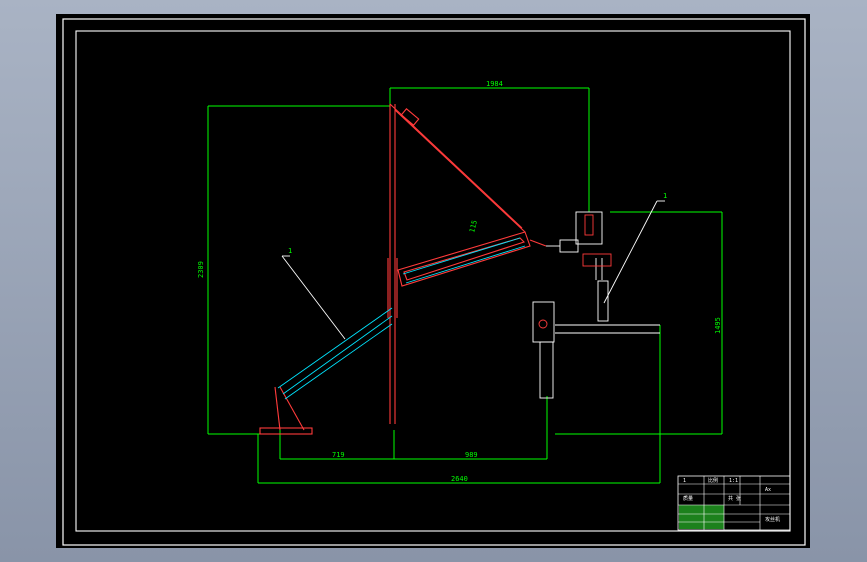 This screenshot has width=867, height=562. I want to click on title-block-title: 攻丝机, so click(772, 519).